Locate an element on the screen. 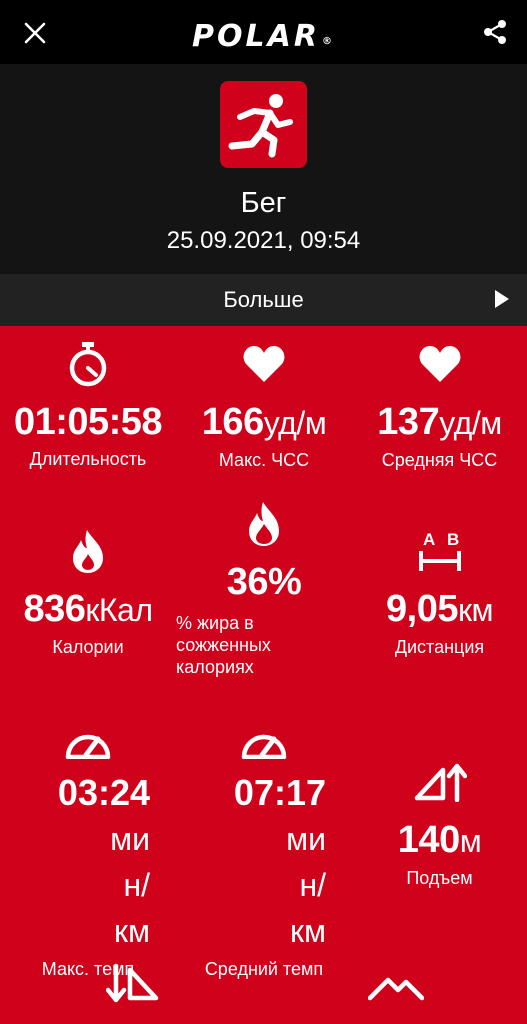 Image resolution: width=527 pixels, height=1024 pixels. ascent-icon is located at coordinates (439, 782).